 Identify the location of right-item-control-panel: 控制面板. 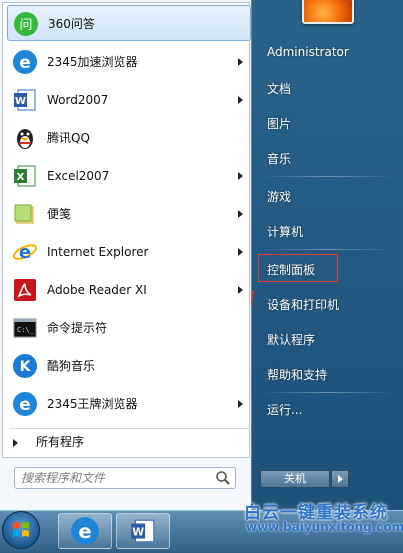
(291, 269).